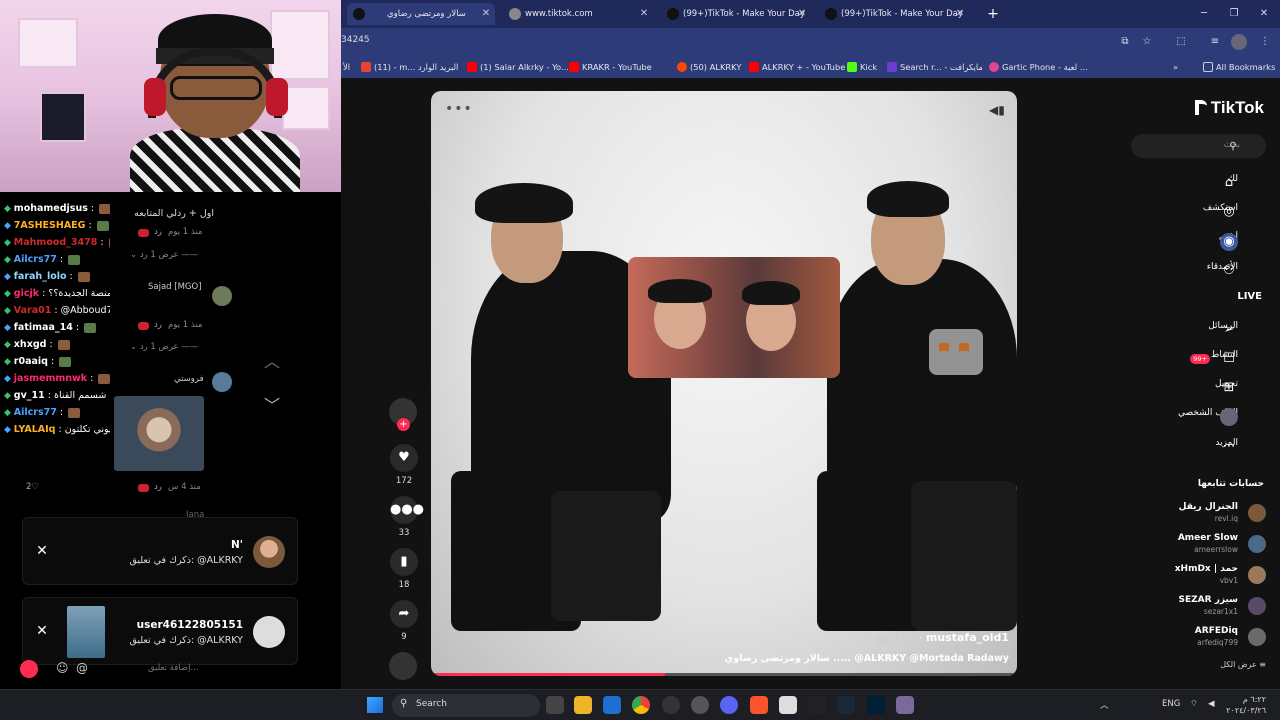  I want to click on start-button, so click(375, 705).